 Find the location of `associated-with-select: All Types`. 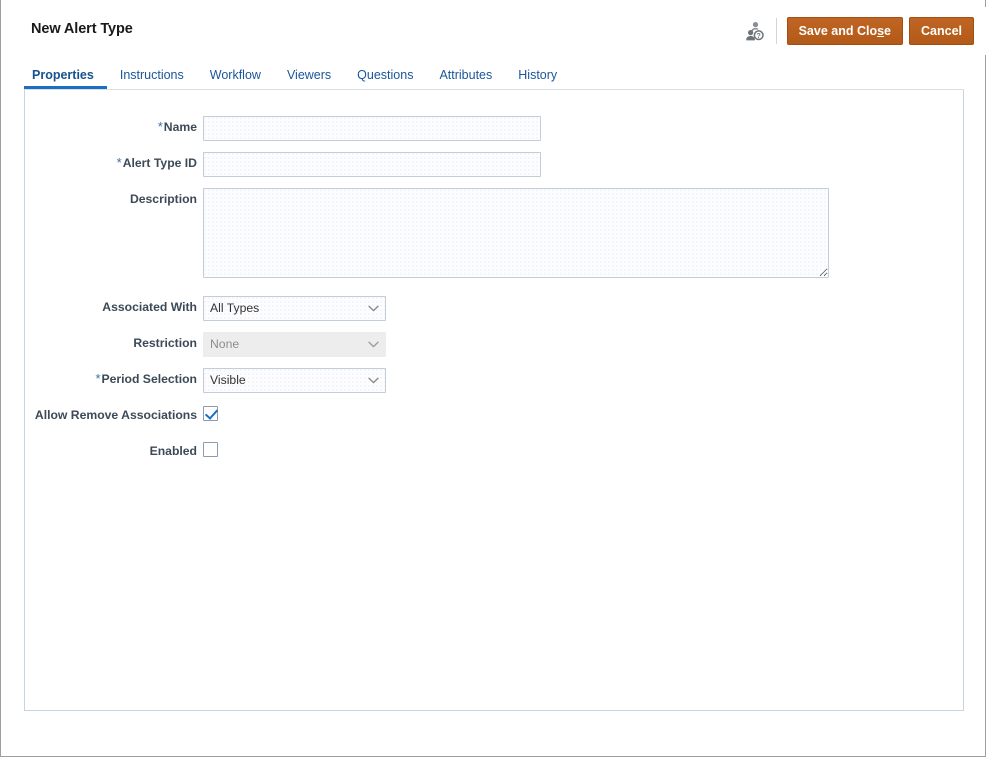

associated-with-select: All Types is located at coordinates (294, 308).